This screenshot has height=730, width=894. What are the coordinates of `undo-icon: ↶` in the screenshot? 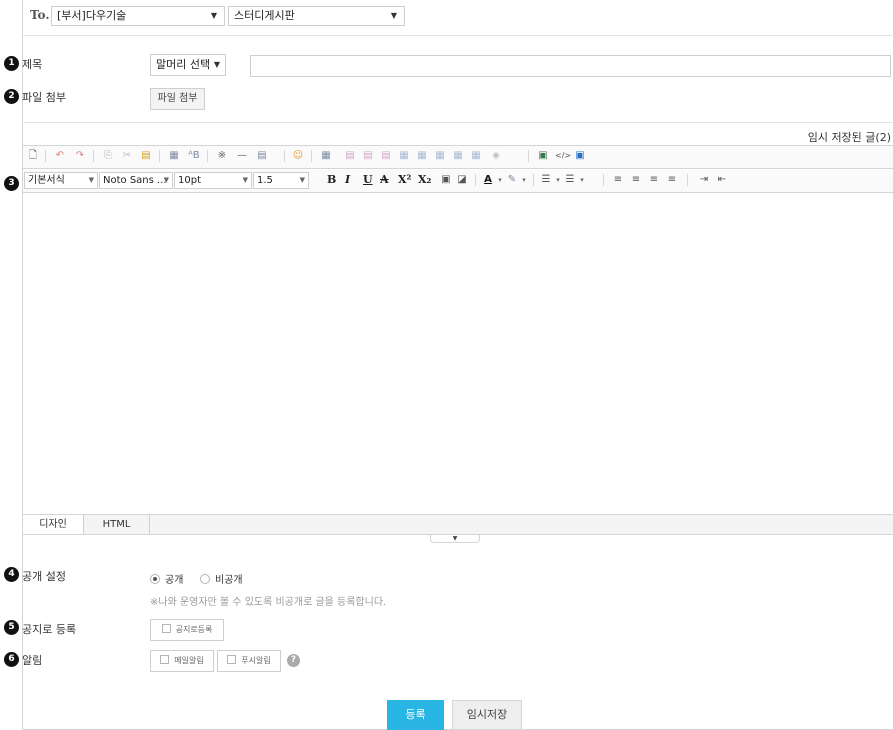 It's located at (60, 156).